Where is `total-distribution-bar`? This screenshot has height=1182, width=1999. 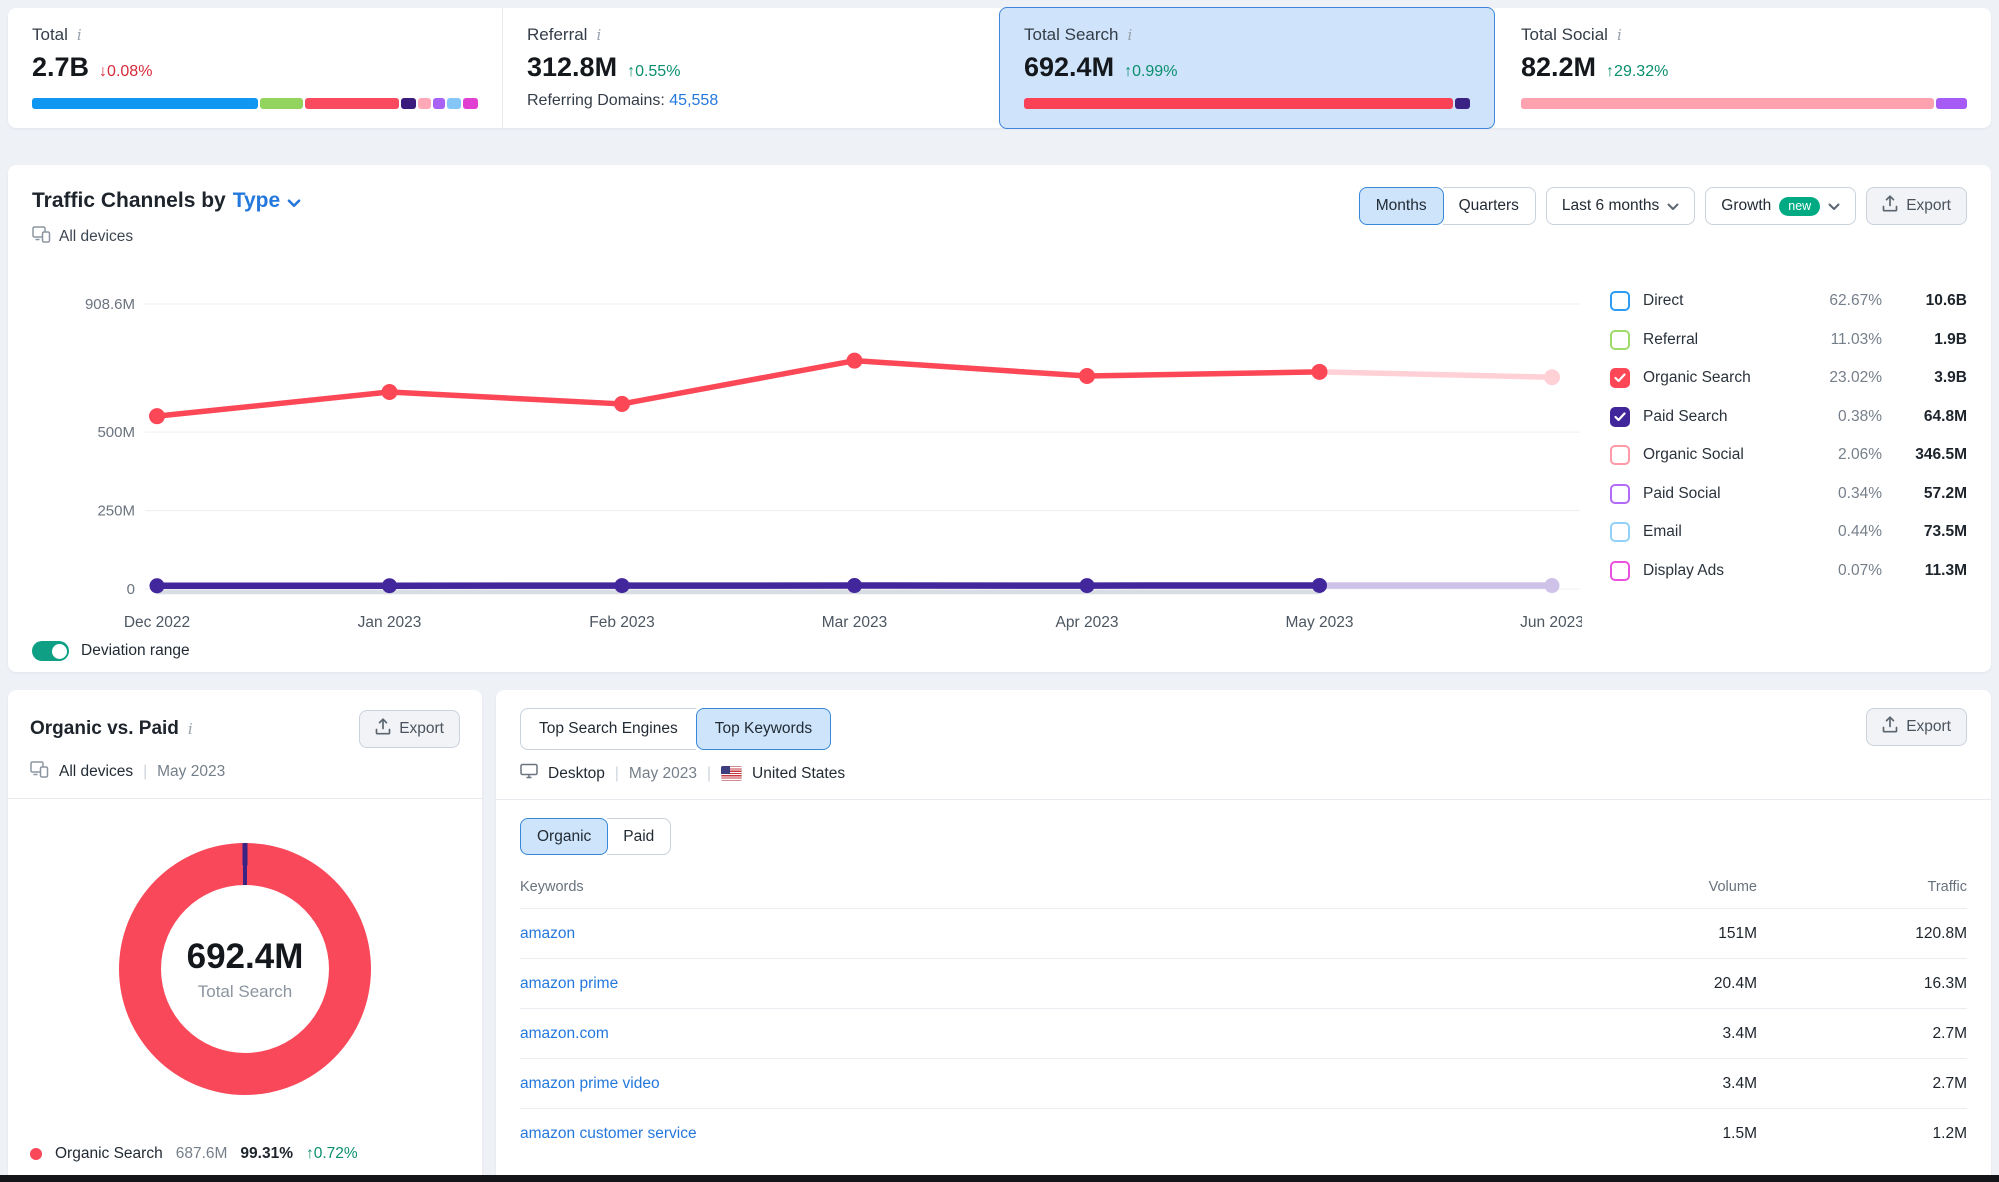 total-distribution-bar is located at coordinates (255, 103).